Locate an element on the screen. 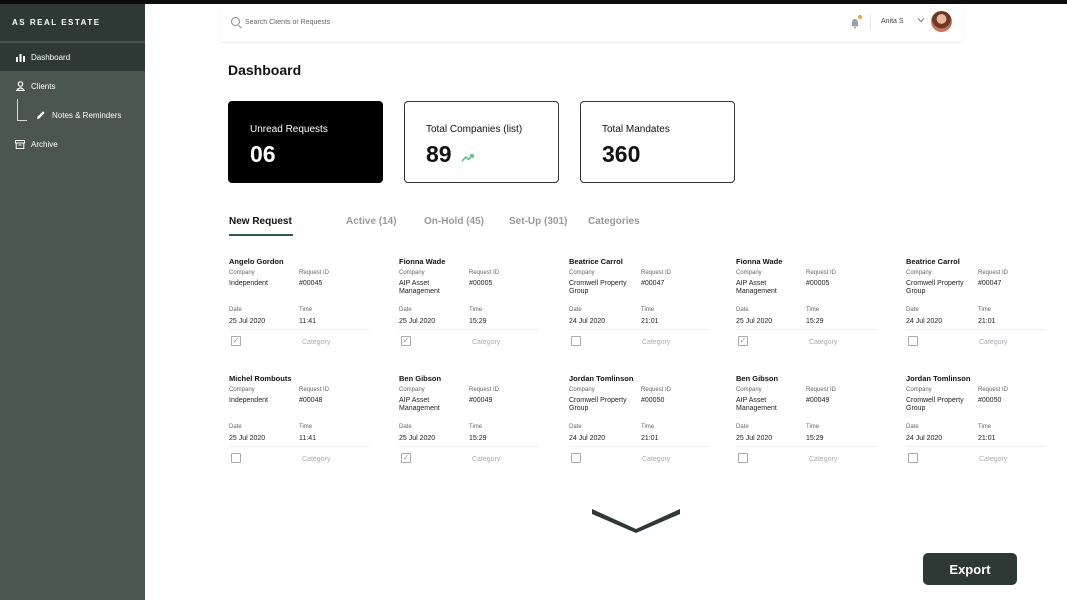 The height and width of the screenshot is (600, 1067). sidebar-item-archive: Archive is located at coordinates (72, 144).